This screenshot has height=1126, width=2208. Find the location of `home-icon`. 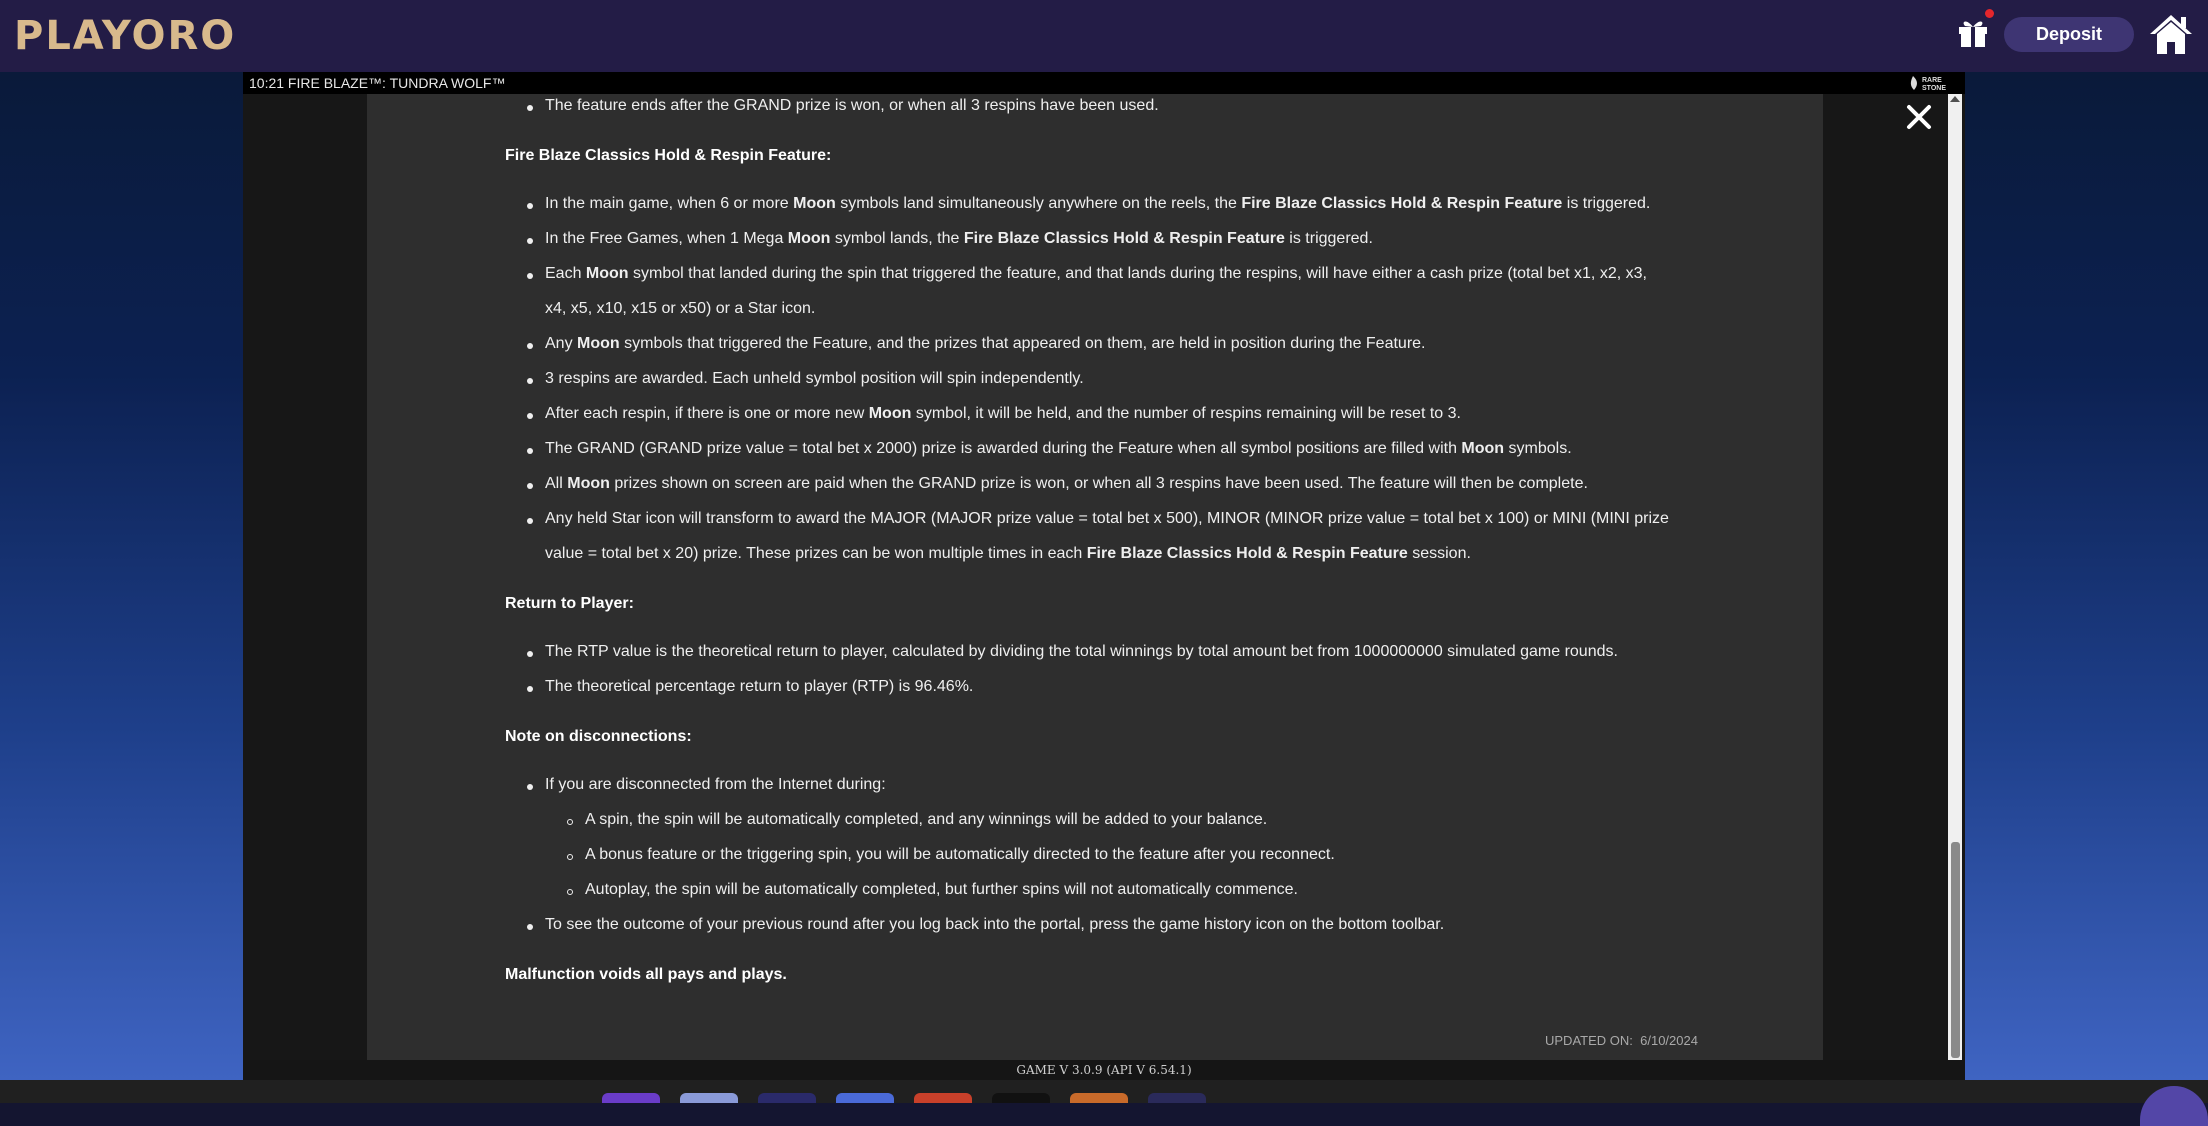

home-icon is located at coordinates (2171, 34).